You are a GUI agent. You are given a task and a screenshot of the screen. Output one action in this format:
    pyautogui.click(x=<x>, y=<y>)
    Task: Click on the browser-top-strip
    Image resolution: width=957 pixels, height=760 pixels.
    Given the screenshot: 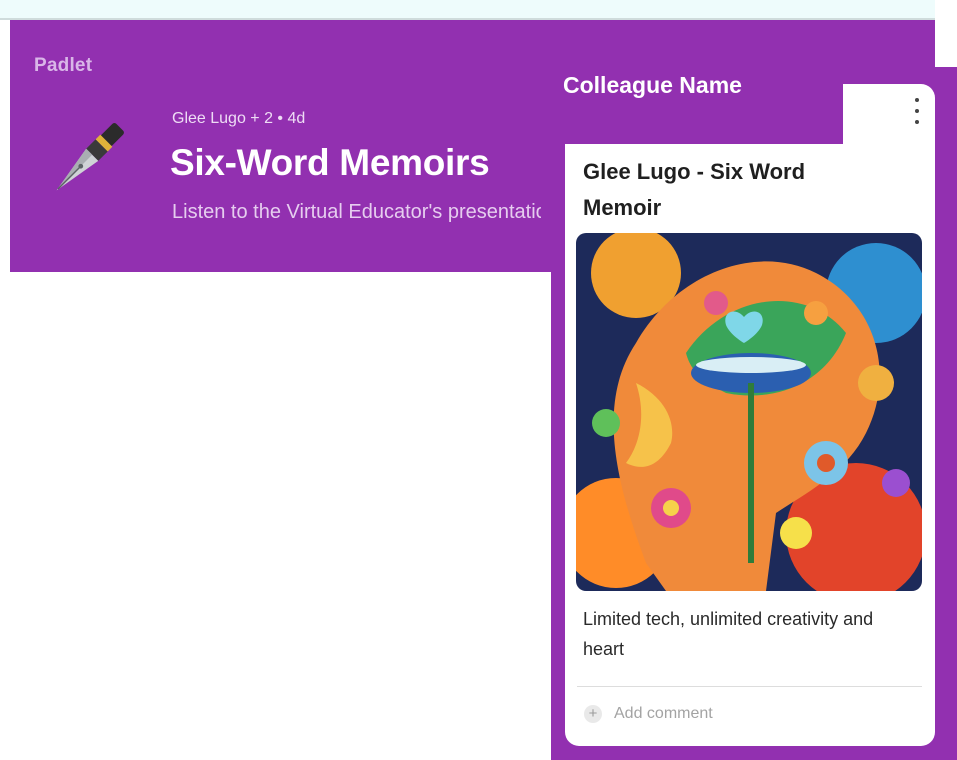 What is the action you would take?
    pyautogui.click(x=467, y=10)
    